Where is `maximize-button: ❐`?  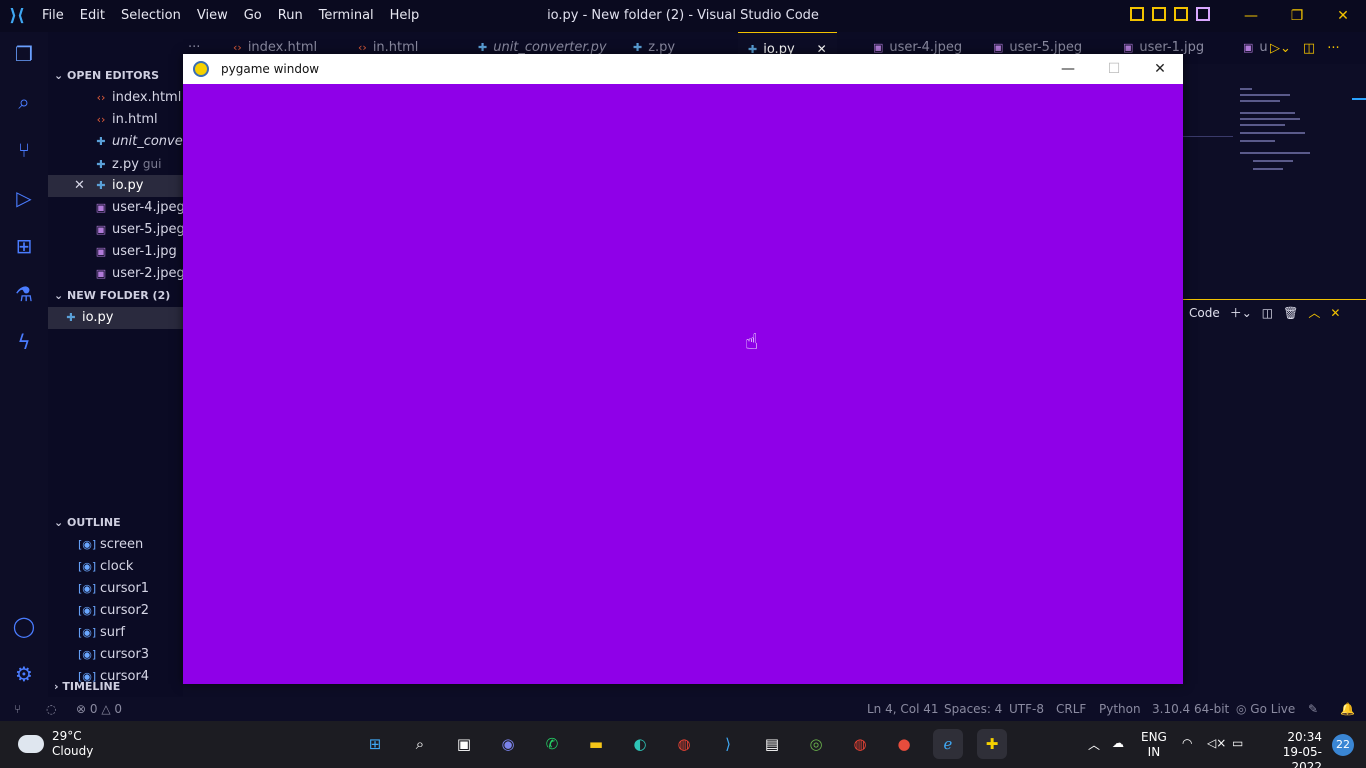 maximize-button: ❐ is located at coordinates (1297, 16).